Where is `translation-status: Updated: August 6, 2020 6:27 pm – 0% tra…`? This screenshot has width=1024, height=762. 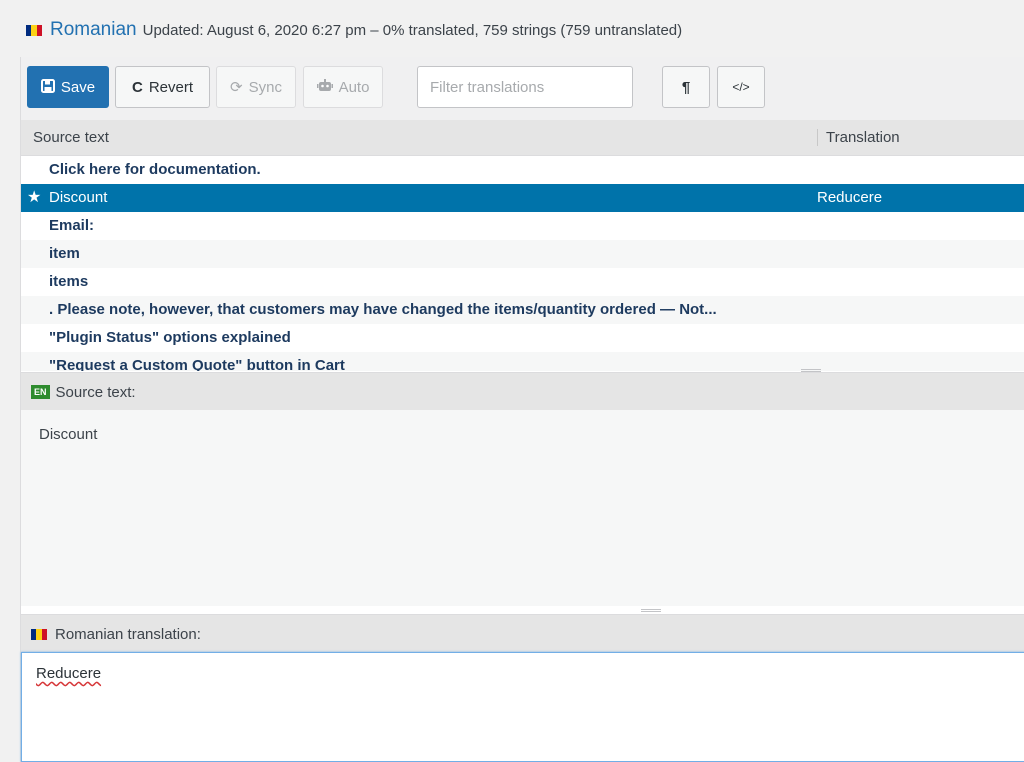
translation-status: Updated: August 6, 2020 6:27 pm – 0% tra… is located at coordinates (412, 30).